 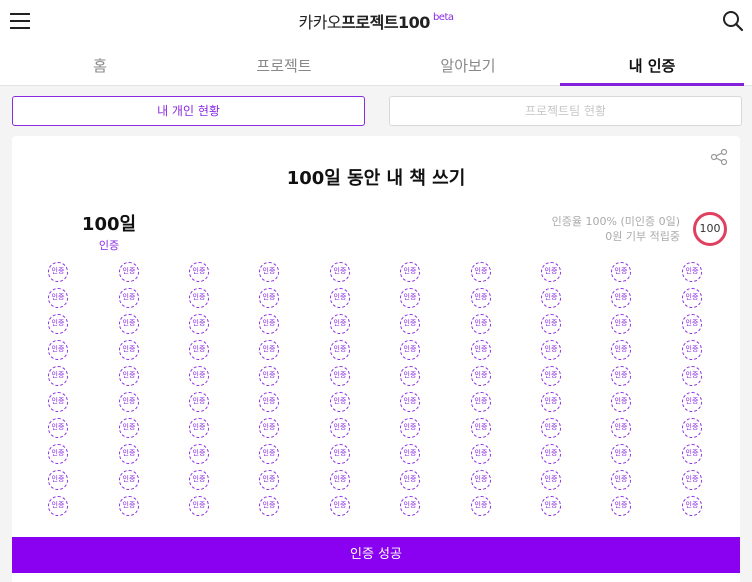 I want to click on tab-my-certification: 내 인증, so click(x=652, y=63).